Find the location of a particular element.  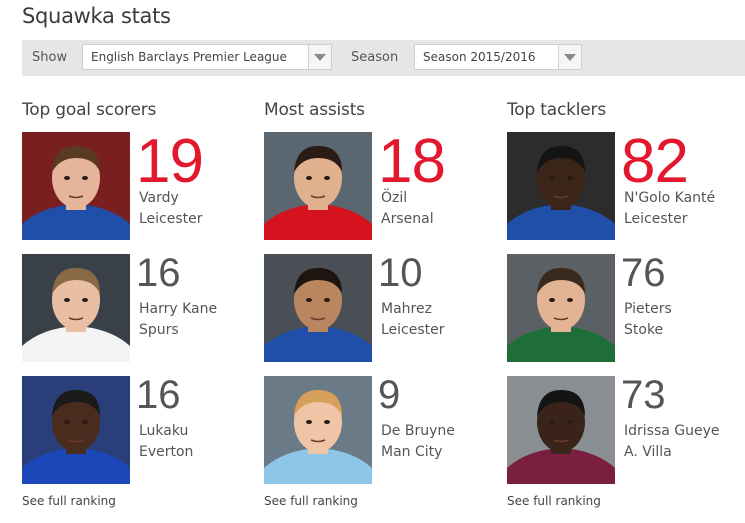

player-entry: 9 De Bruyne Man City is located at coordinates (384, 429).